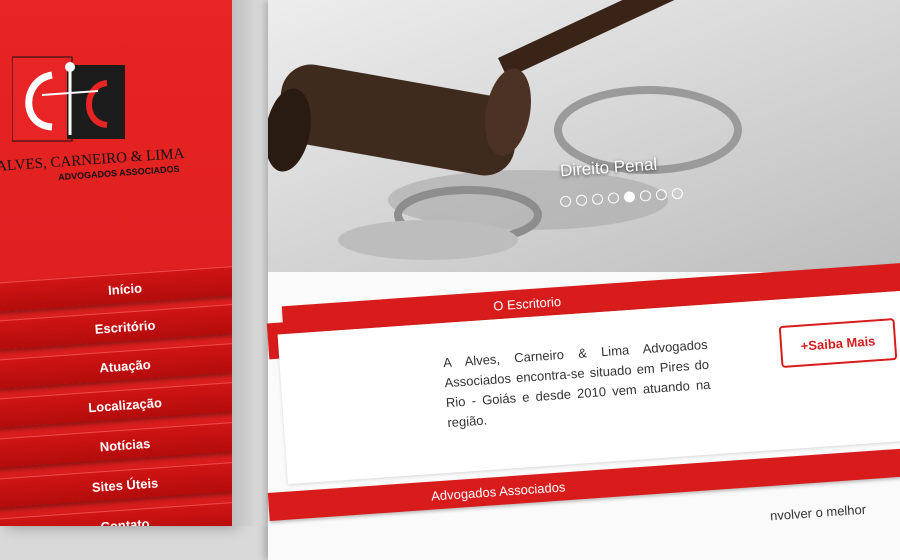  What do you see at coordinates (125, 484) in the screenshot?
I see `nav-item-label: Sites Úteis` at bounding box center [125, 484].